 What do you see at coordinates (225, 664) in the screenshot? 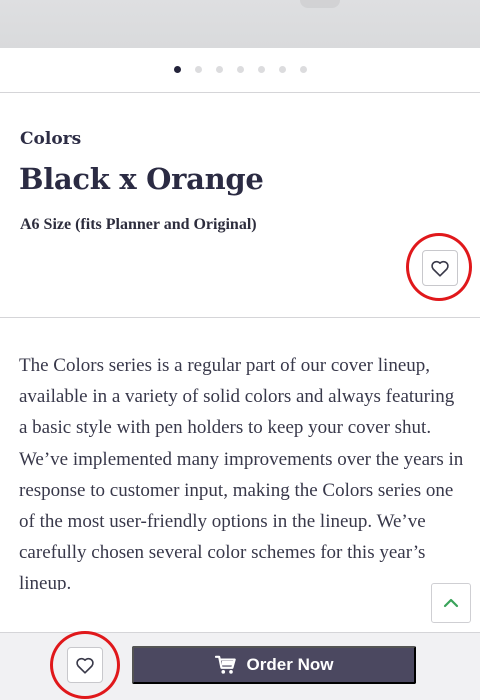
I see `cart-icon` at bounding box center [225, 664].